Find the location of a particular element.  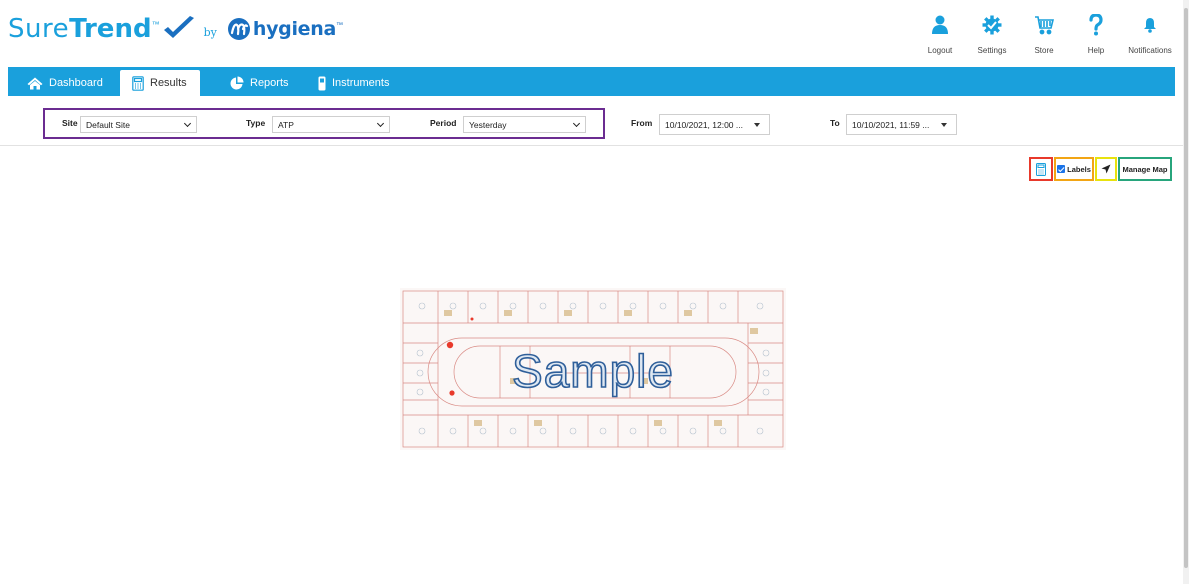

store-label: Store is located at coordinates (1044, 50).